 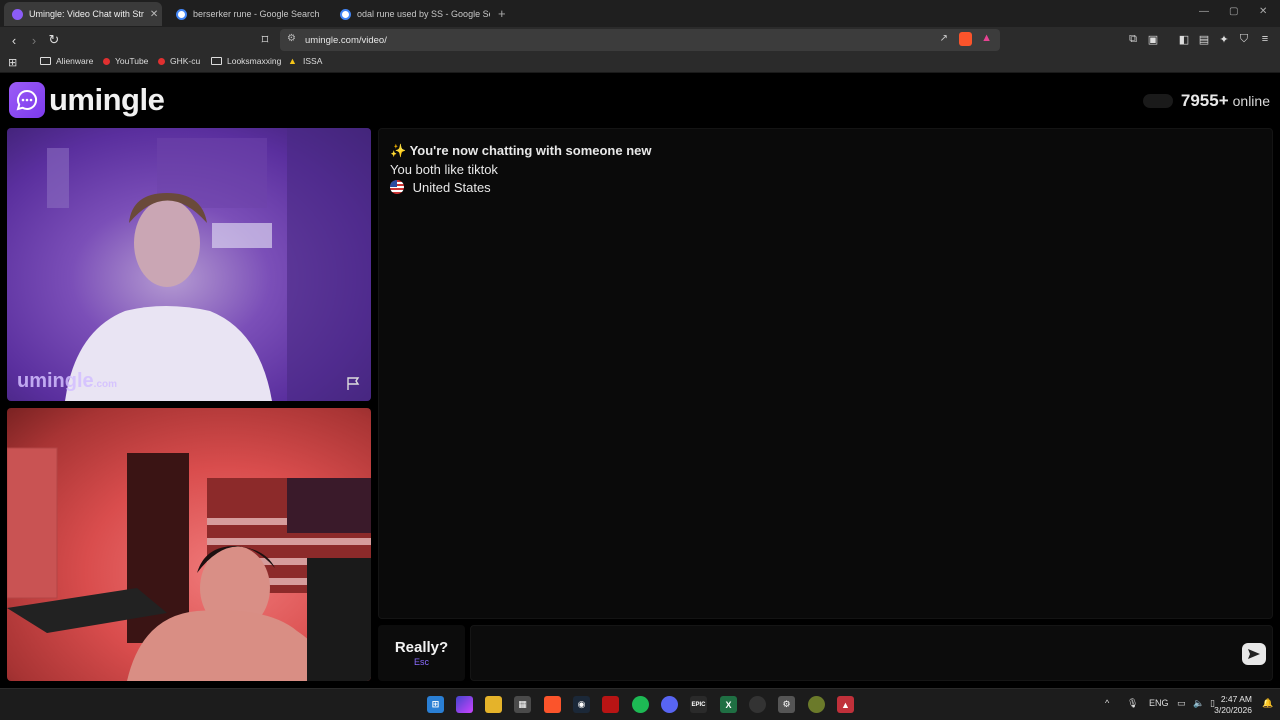 What do you see at coordinates (54, 40) in the screenshot?
I see `reload-icon: ↻` at bounding box center [54, 40].